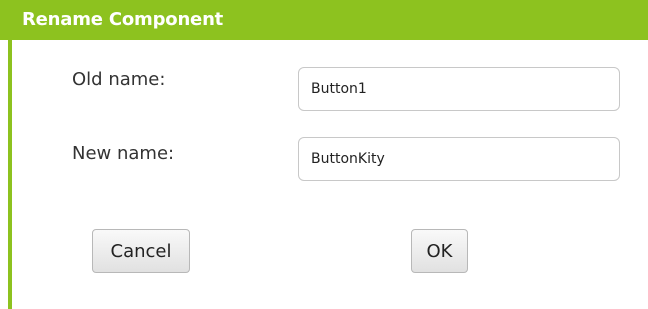 The image size is (648, 309). Describe the element at coordinates (324, 20) in the screenshot. I see `dialog-titlebar: Rename Component` at that location.